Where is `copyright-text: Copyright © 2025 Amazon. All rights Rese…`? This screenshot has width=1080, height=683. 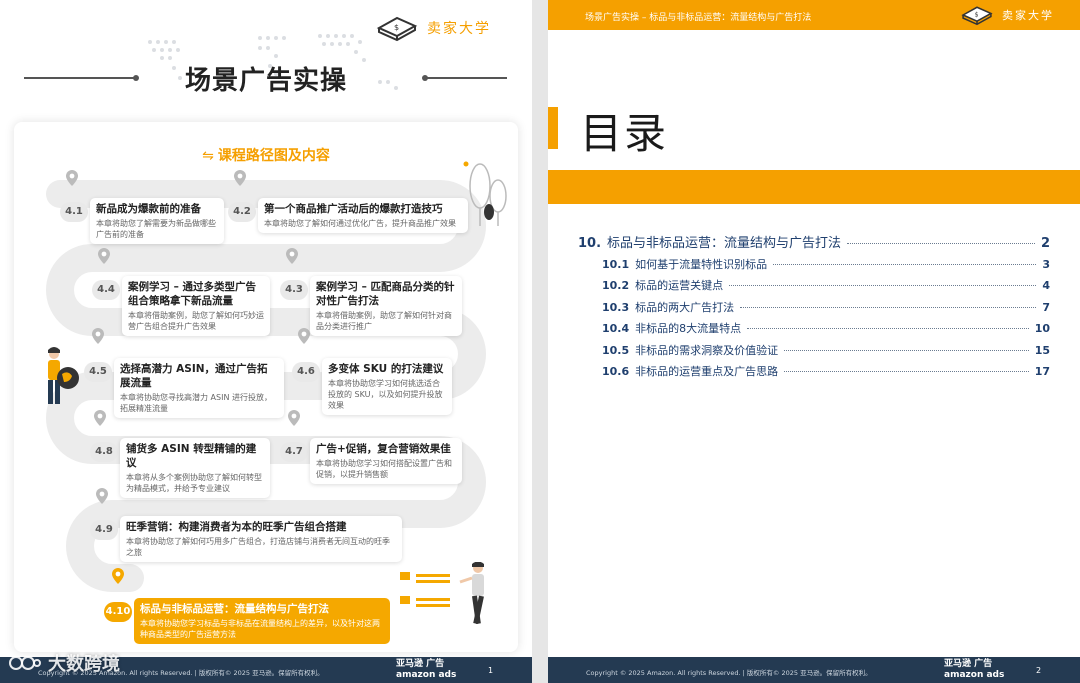
copyright-text: Copyright © 2025 Amazon. All rights Rese… is located at coordinates (729, 673).